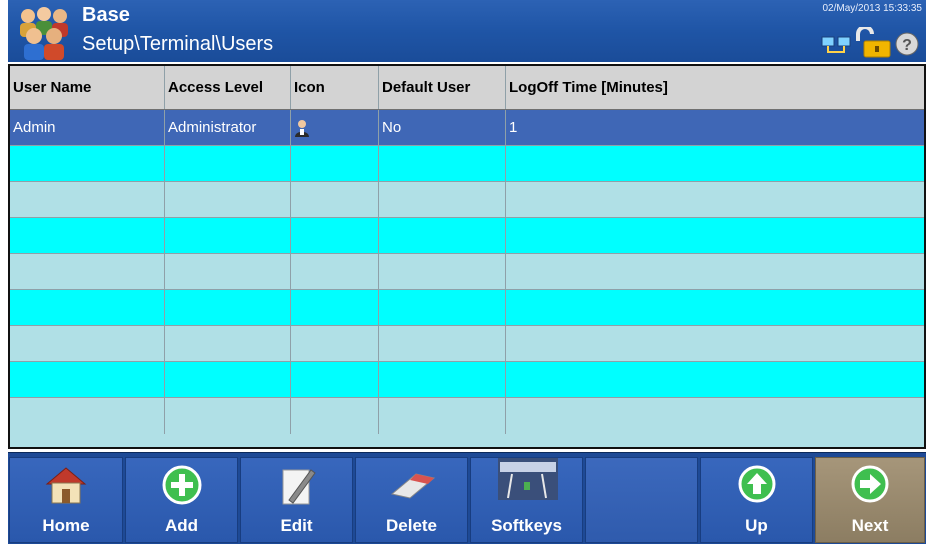  What do you see at coordinates (870, 525) in the screenshot?
I see `next-label: Next` at bounding box center [870, 525].